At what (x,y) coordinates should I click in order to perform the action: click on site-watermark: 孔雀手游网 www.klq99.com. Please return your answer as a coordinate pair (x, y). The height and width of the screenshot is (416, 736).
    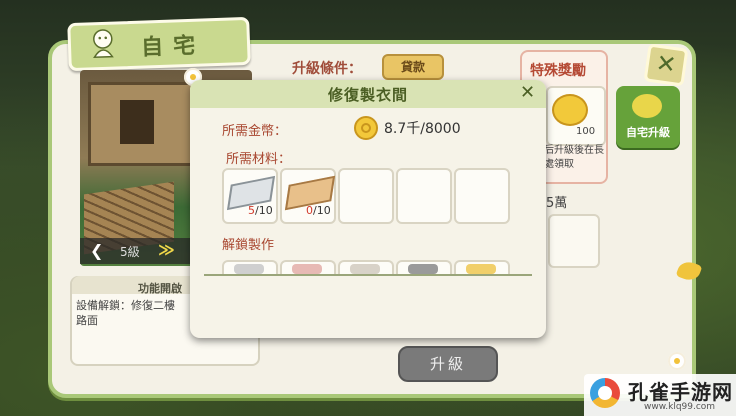
    Looking at the image, I should click on (660, 395).